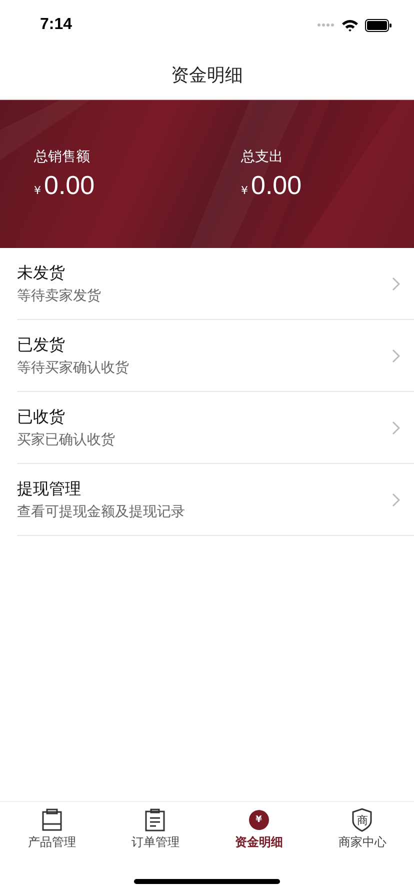  Describe the element at coordinates (101, 511) in the screenshot. I see `menu-subtitle: 查看可提现金额及提现记录` at that location.